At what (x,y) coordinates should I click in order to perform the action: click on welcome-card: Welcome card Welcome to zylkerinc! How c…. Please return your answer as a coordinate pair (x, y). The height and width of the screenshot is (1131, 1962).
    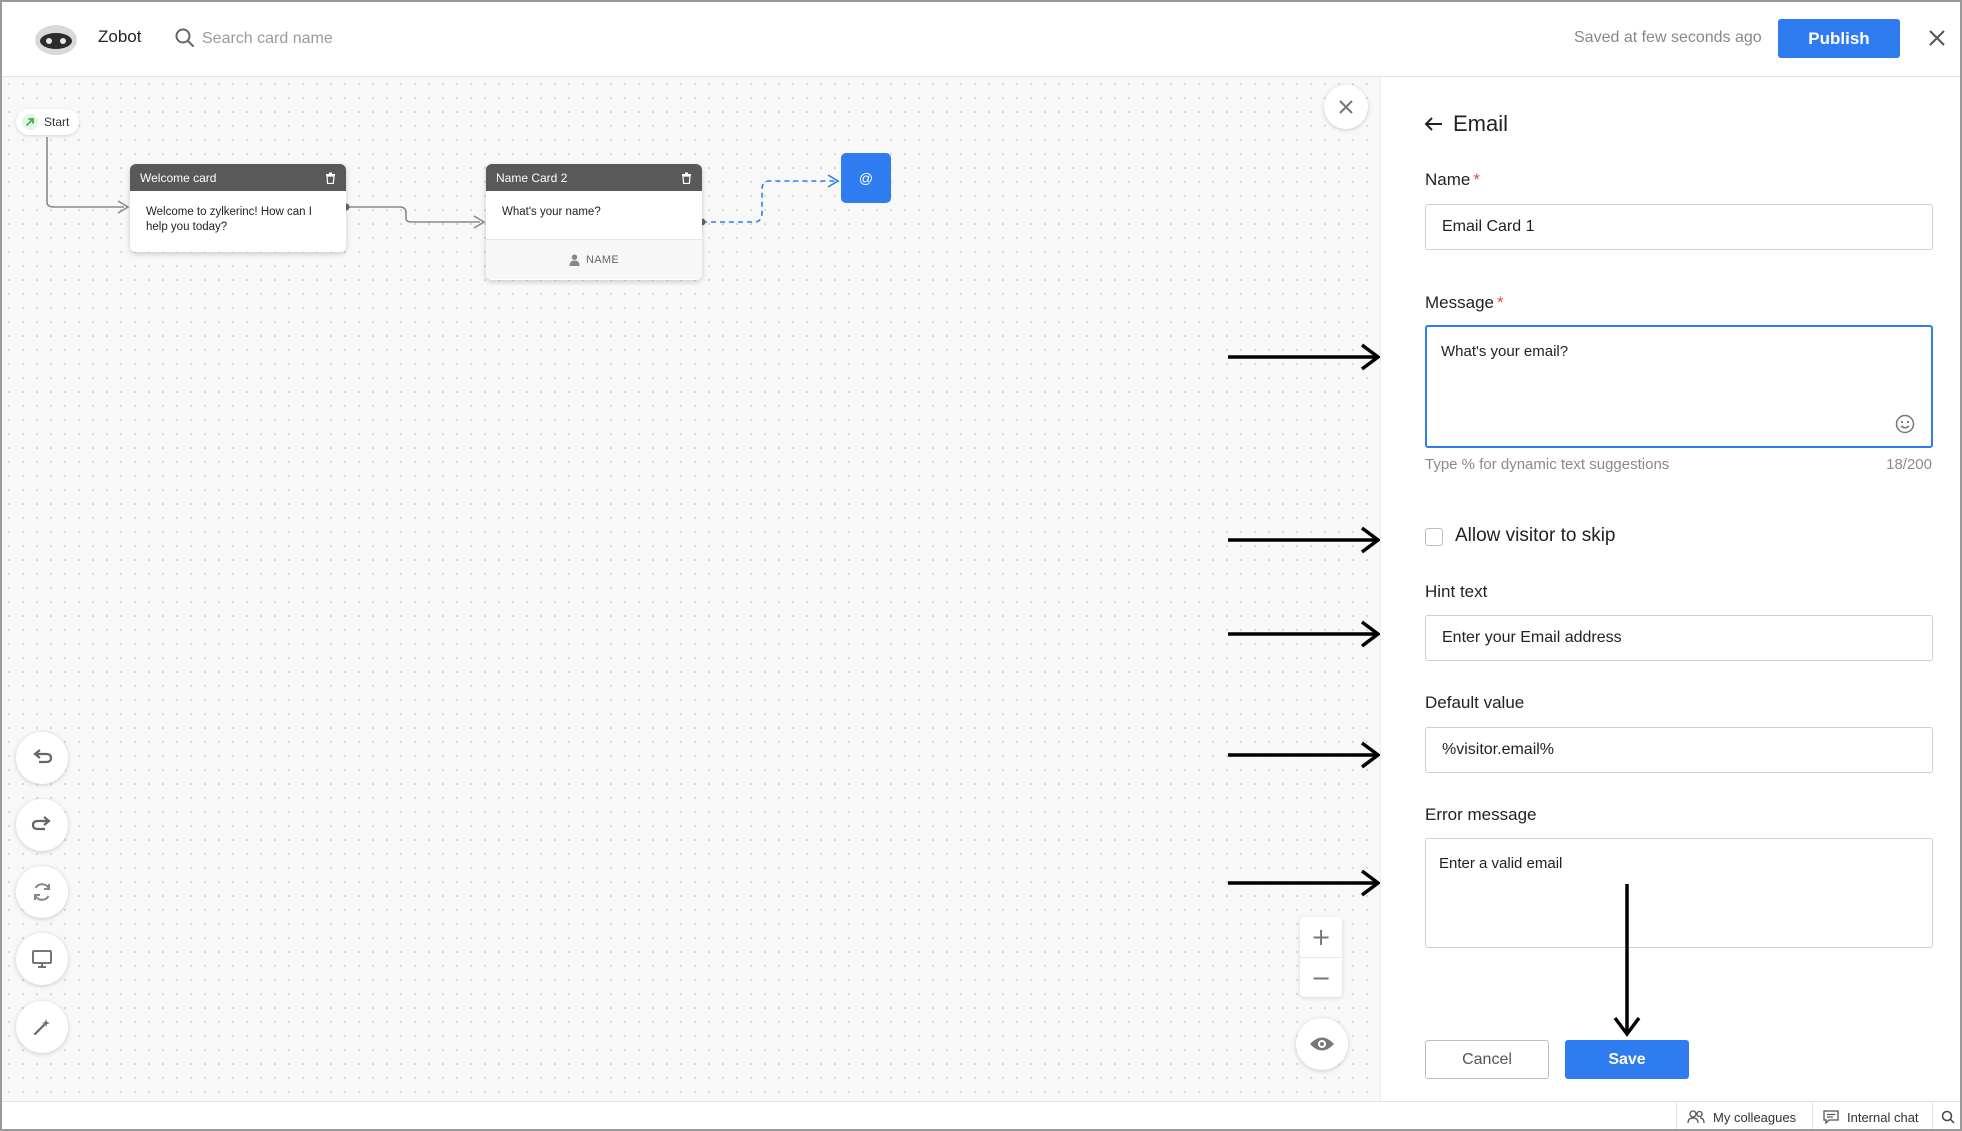
    Looking at the image, I should click on (238, 208).